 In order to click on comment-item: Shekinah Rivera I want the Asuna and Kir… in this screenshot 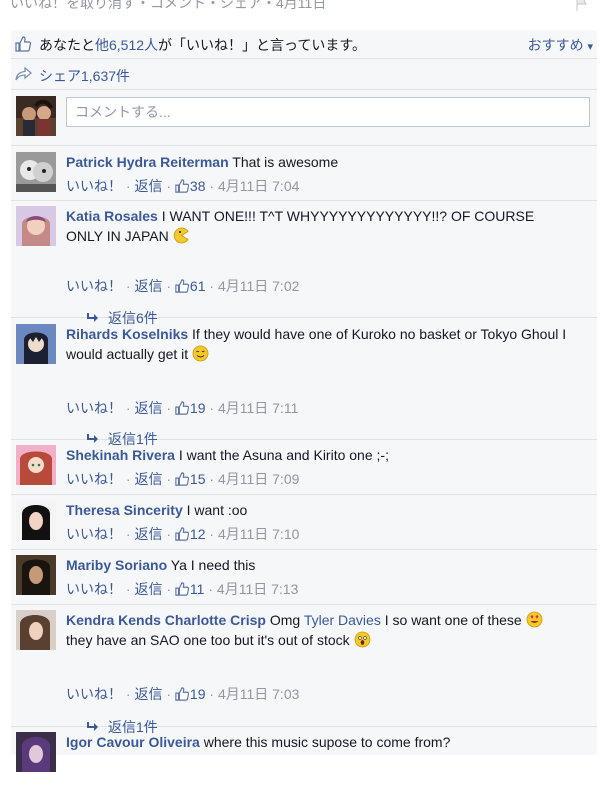, I will do `click(304, 467)`.